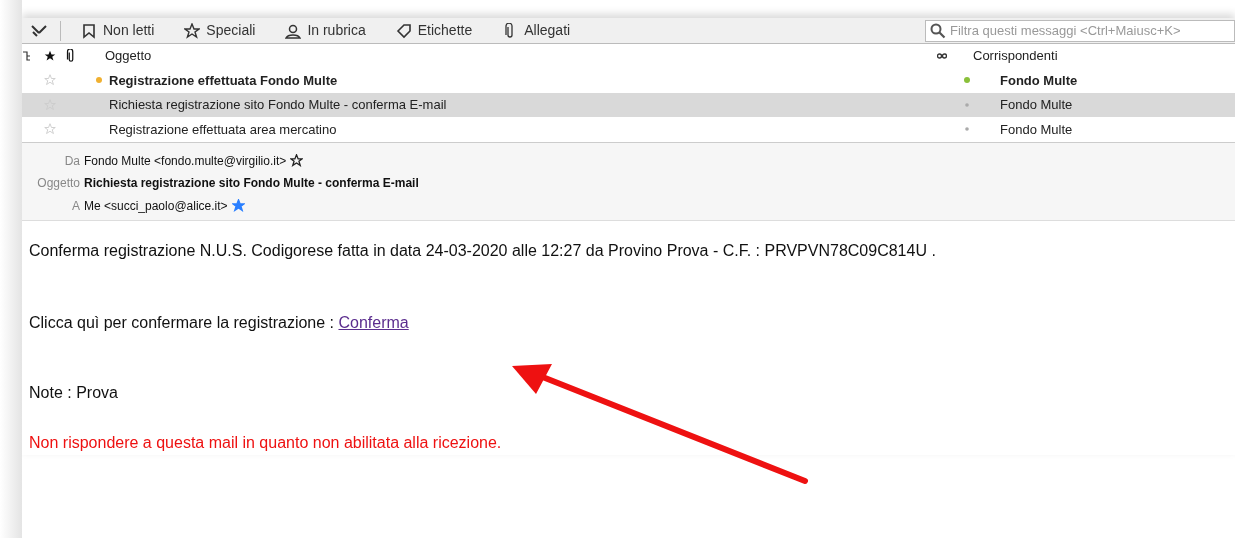 Image resolution: width=1235 pixels, height=538 pixels. What do you see at coordinates (536, 30) in the screenshot?
I see `filter-button: Allegati` at bounding box center [536, 30].